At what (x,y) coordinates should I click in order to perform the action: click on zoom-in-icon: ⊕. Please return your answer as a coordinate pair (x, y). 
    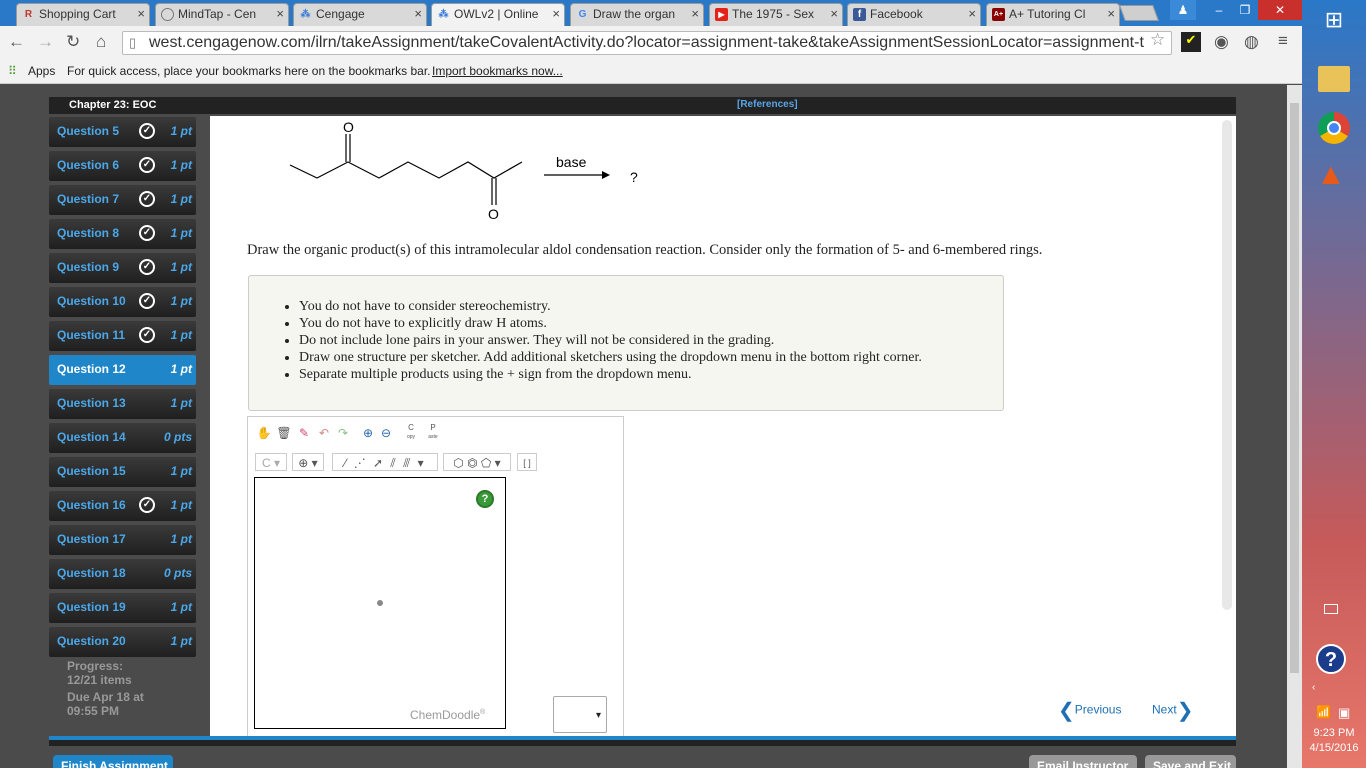
    Looking at the image, I should click on (368, 433).